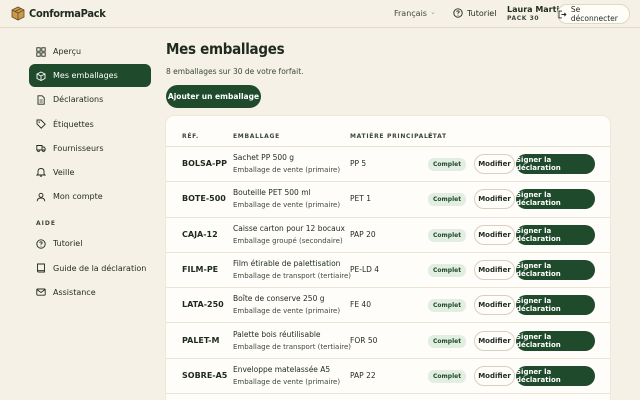  I want to click on header-material: MATIÈRE PRINCIPALE, so click(392, 136).